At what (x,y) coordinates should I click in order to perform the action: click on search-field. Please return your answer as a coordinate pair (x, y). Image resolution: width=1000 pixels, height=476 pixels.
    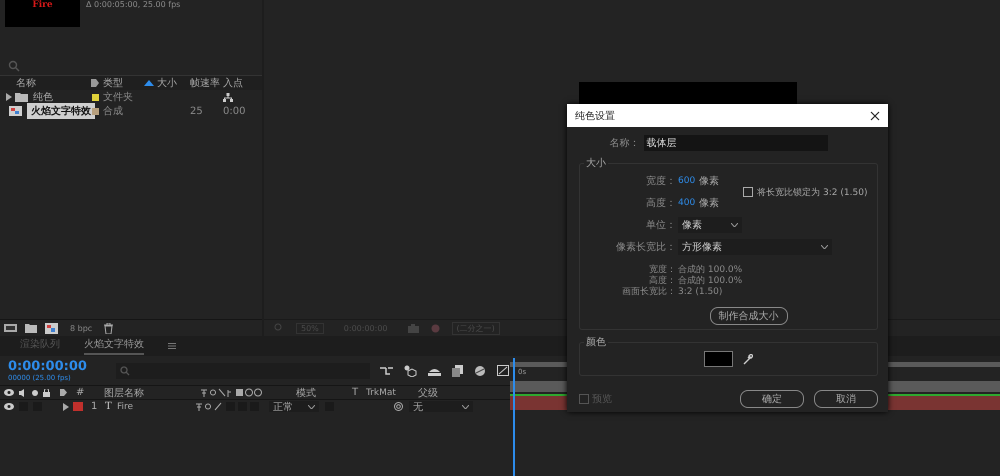
    Looking at the image, I should click on (243, 370).